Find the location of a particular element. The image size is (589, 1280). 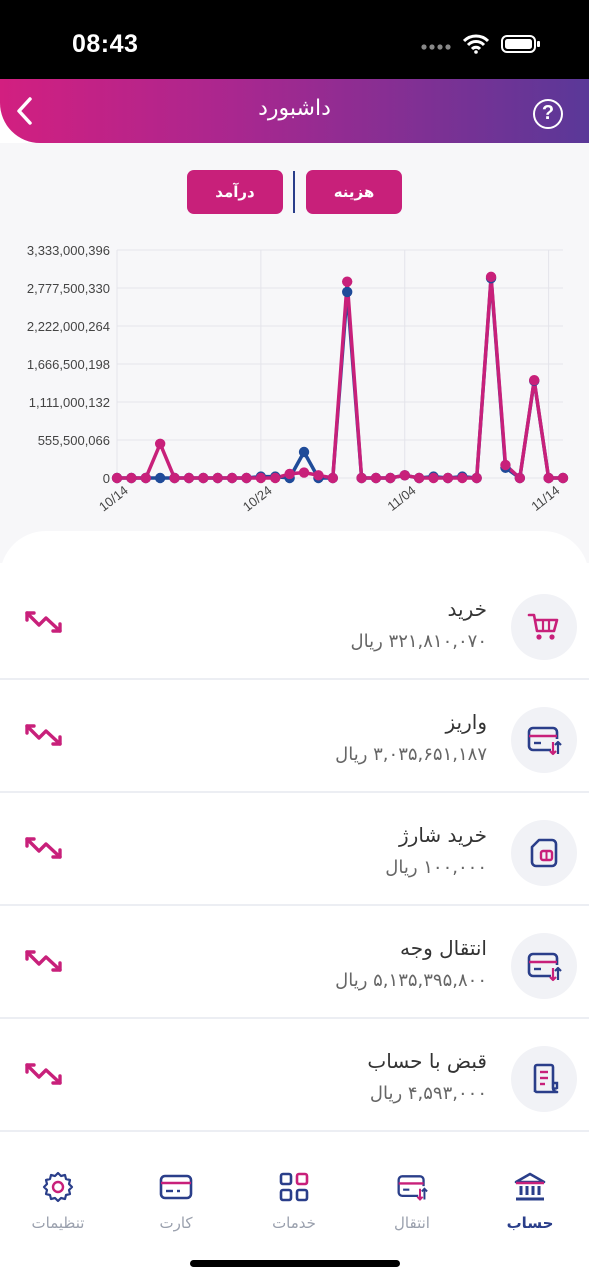

nav-item-label: انتقال is located at coordinates (412, 1223).